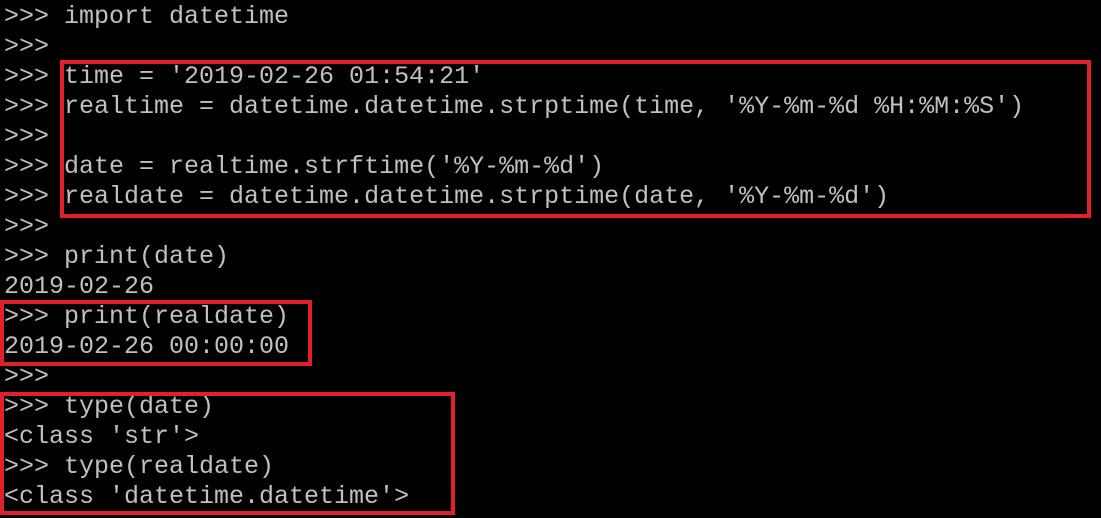  Describe the element at coordinates (147, 256) in the screenshot. I see `code-text: print(date)` at that location.